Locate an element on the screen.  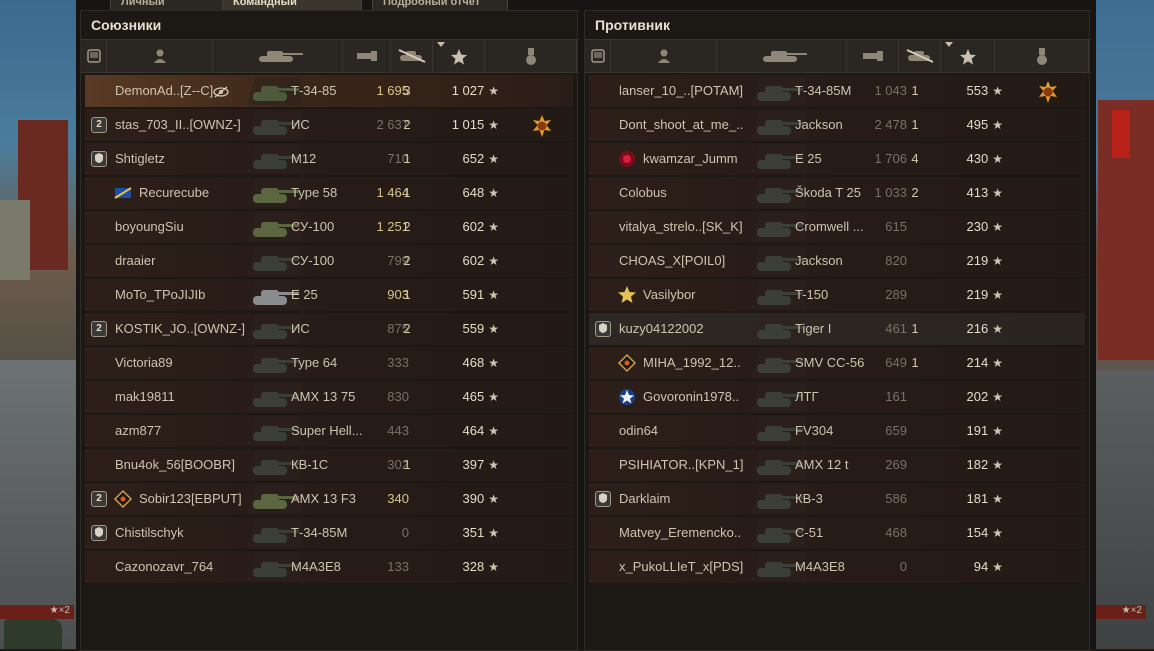
player-name: CHOAS_X[POIL0] is located at coordinates (684, 261).